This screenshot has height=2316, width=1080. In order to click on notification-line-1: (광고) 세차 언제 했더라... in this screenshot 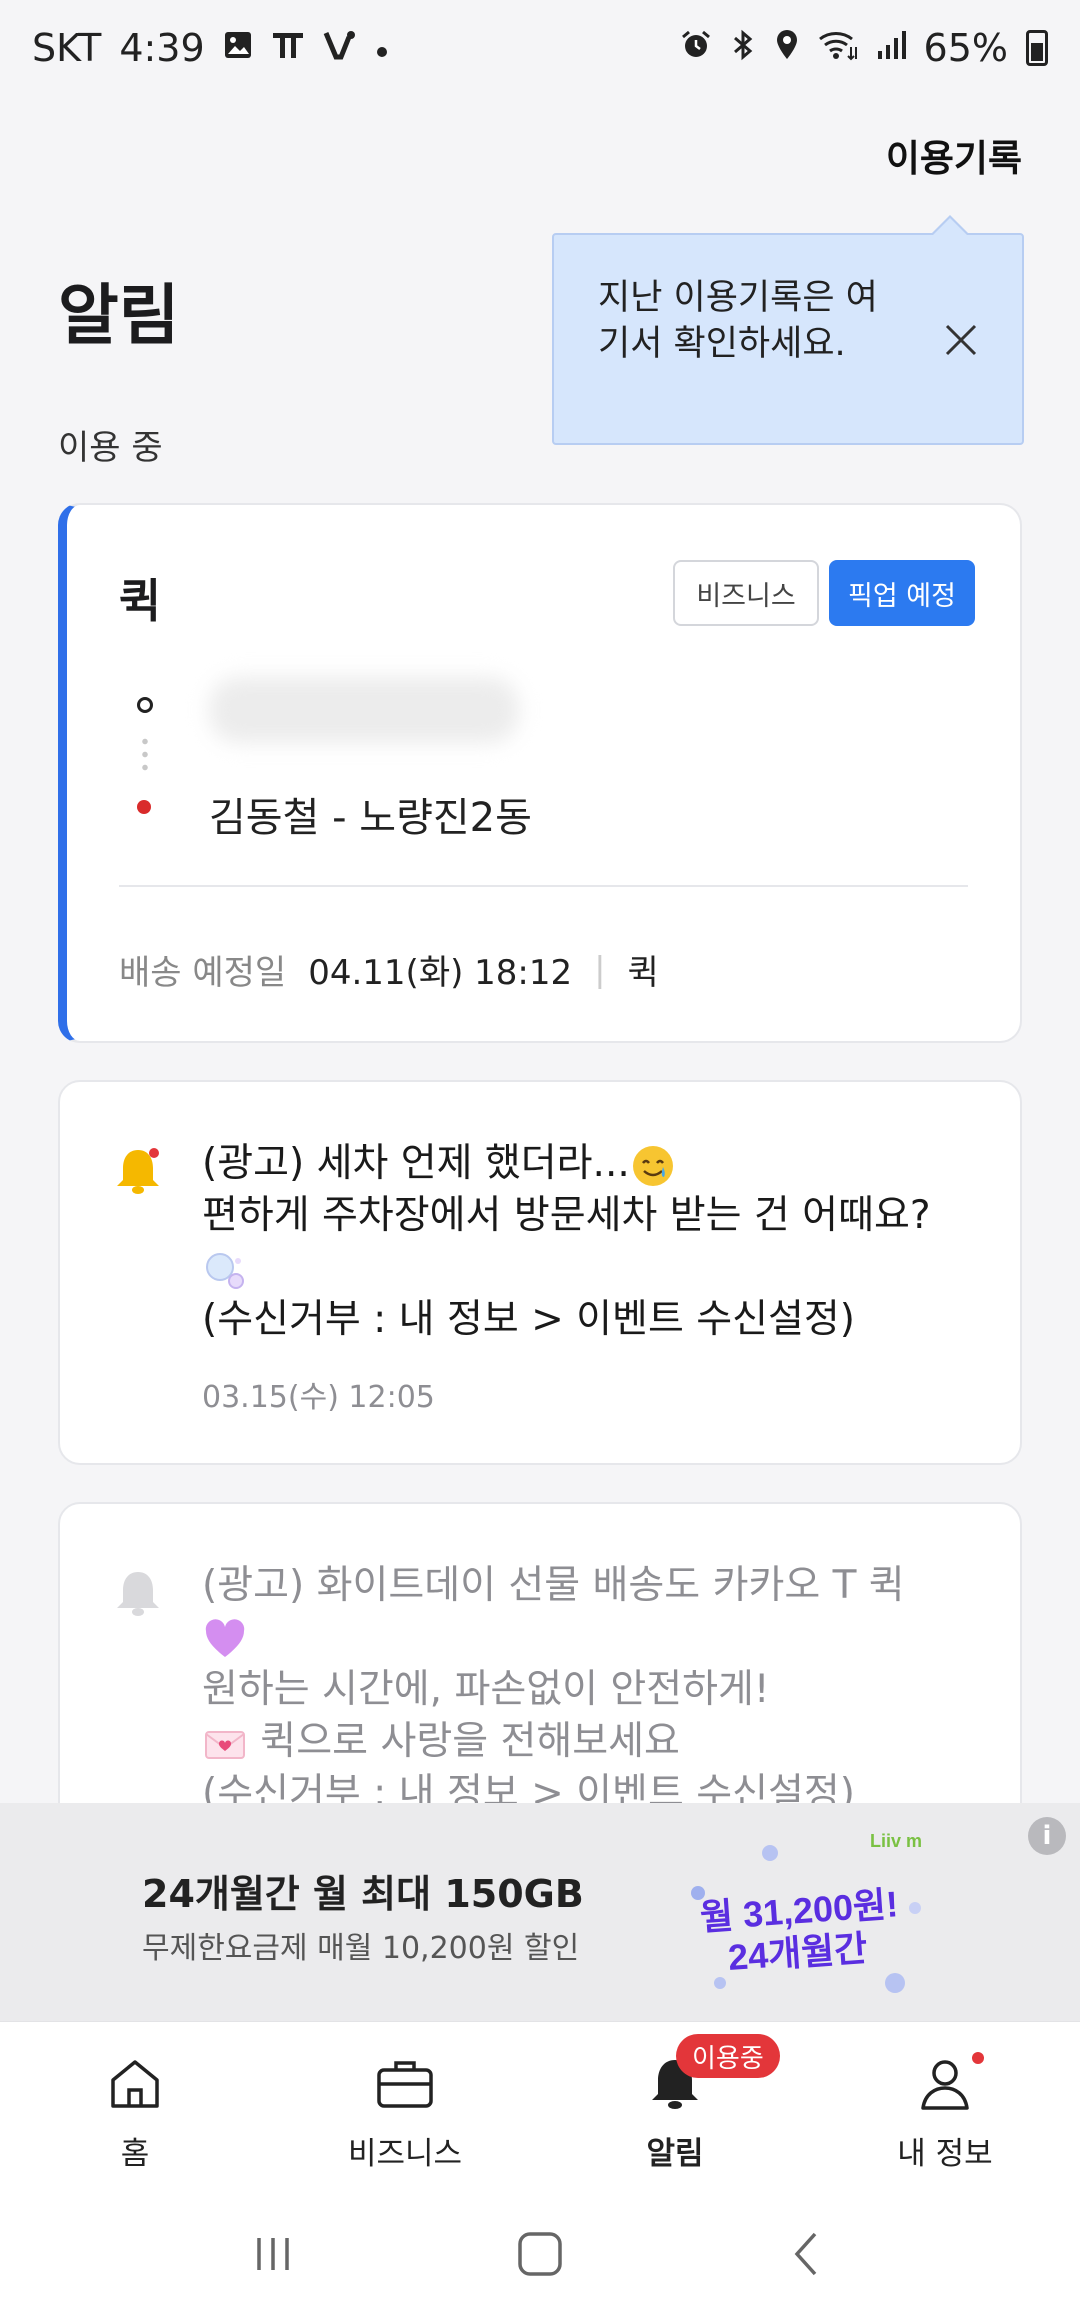, I will do `click(416, 1163)`.